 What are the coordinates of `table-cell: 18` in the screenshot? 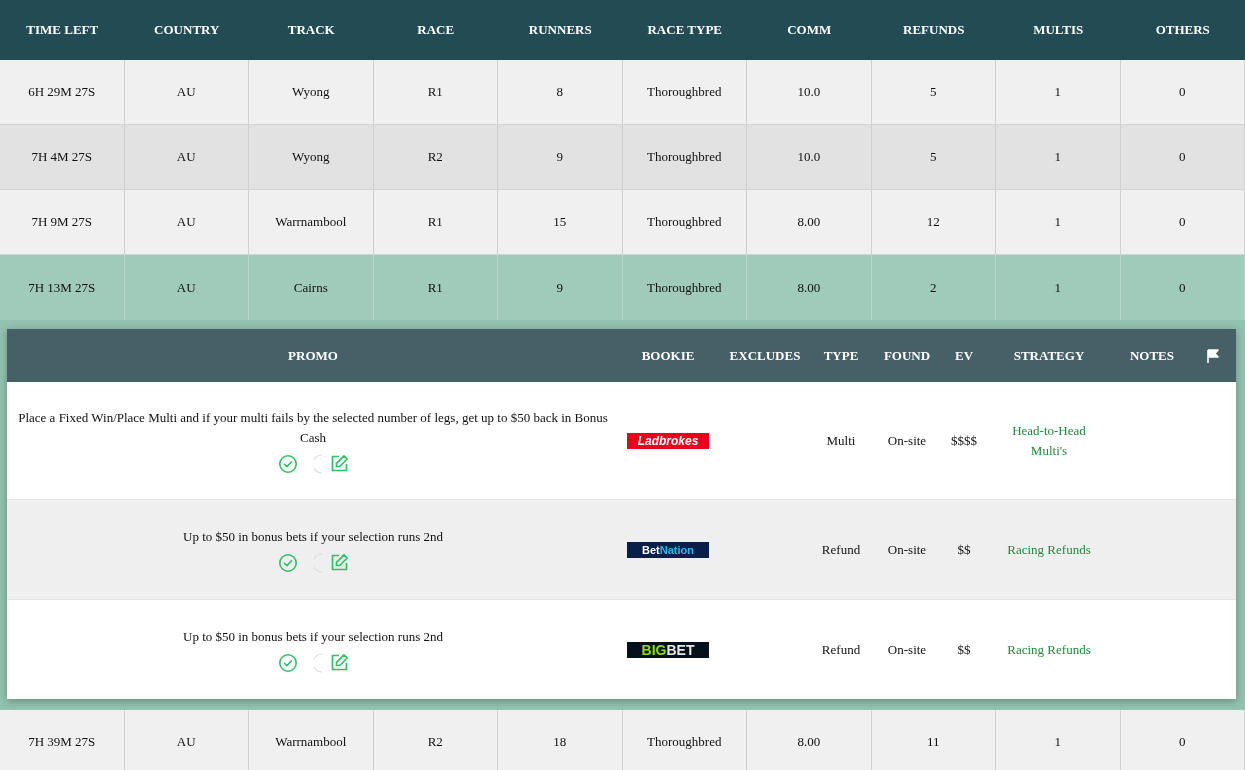 It's located at (560, 740).